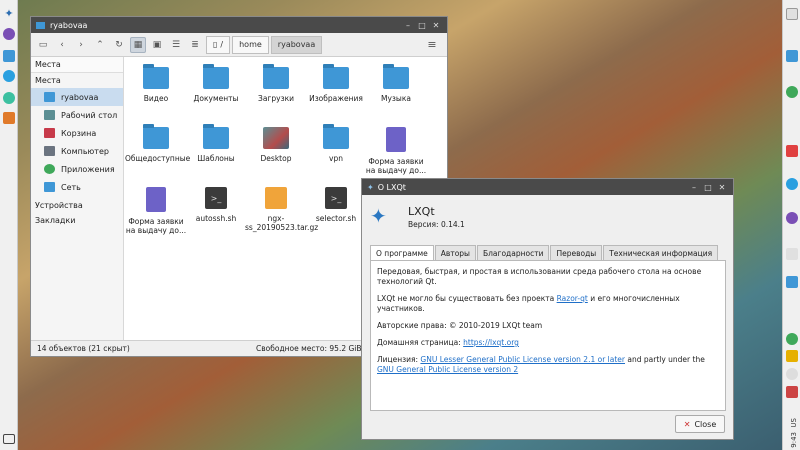  Describe the element at coordinates (792, 92) in the screenshot. I see `update-icon` at that location.